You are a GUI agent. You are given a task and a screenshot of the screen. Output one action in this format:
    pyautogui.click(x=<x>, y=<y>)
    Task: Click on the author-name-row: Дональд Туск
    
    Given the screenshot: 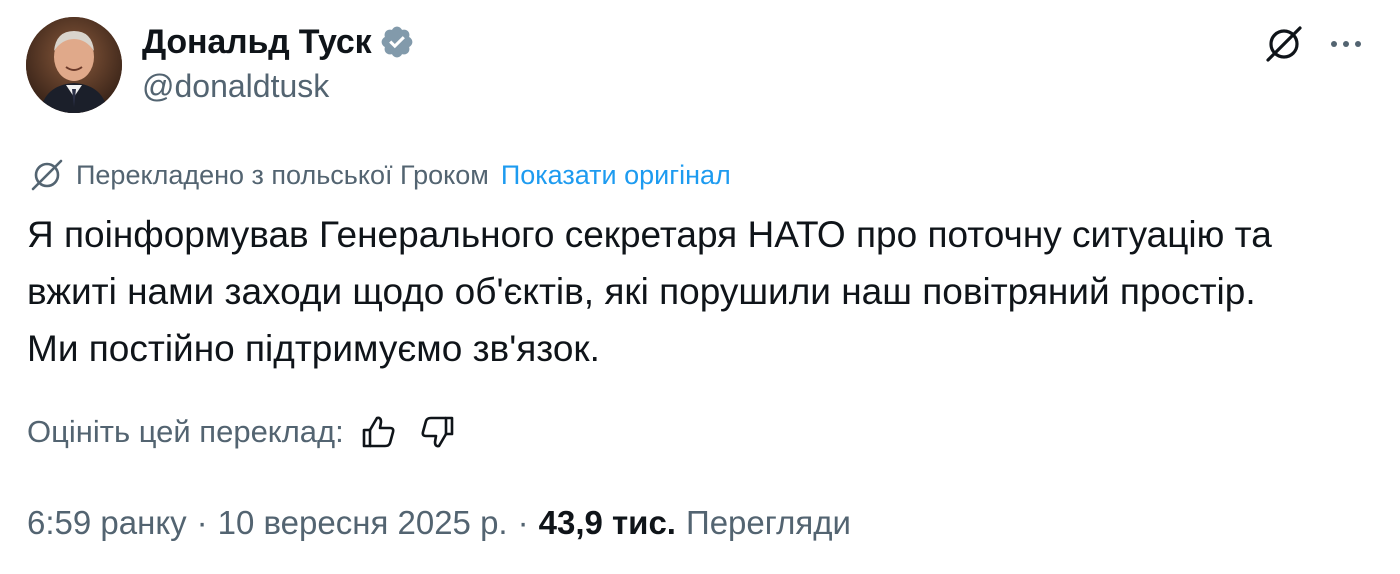 What is the action you would take?
    pyautogui.click(x=278, y=42)
    